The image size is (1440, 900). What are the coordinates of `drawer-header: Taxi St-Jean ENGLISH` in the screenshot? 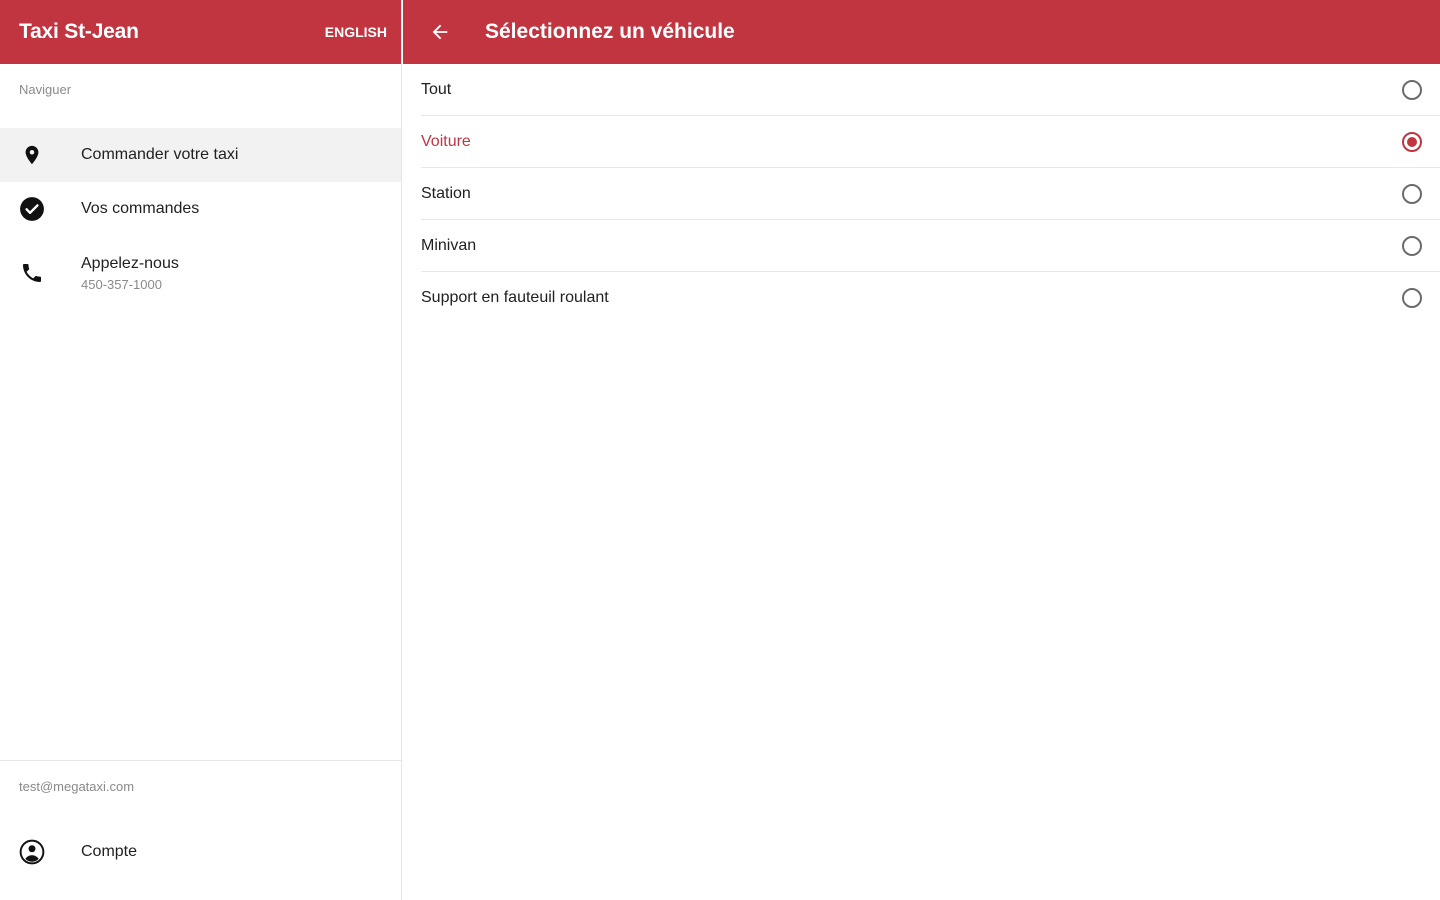 It's located at (200, 32).